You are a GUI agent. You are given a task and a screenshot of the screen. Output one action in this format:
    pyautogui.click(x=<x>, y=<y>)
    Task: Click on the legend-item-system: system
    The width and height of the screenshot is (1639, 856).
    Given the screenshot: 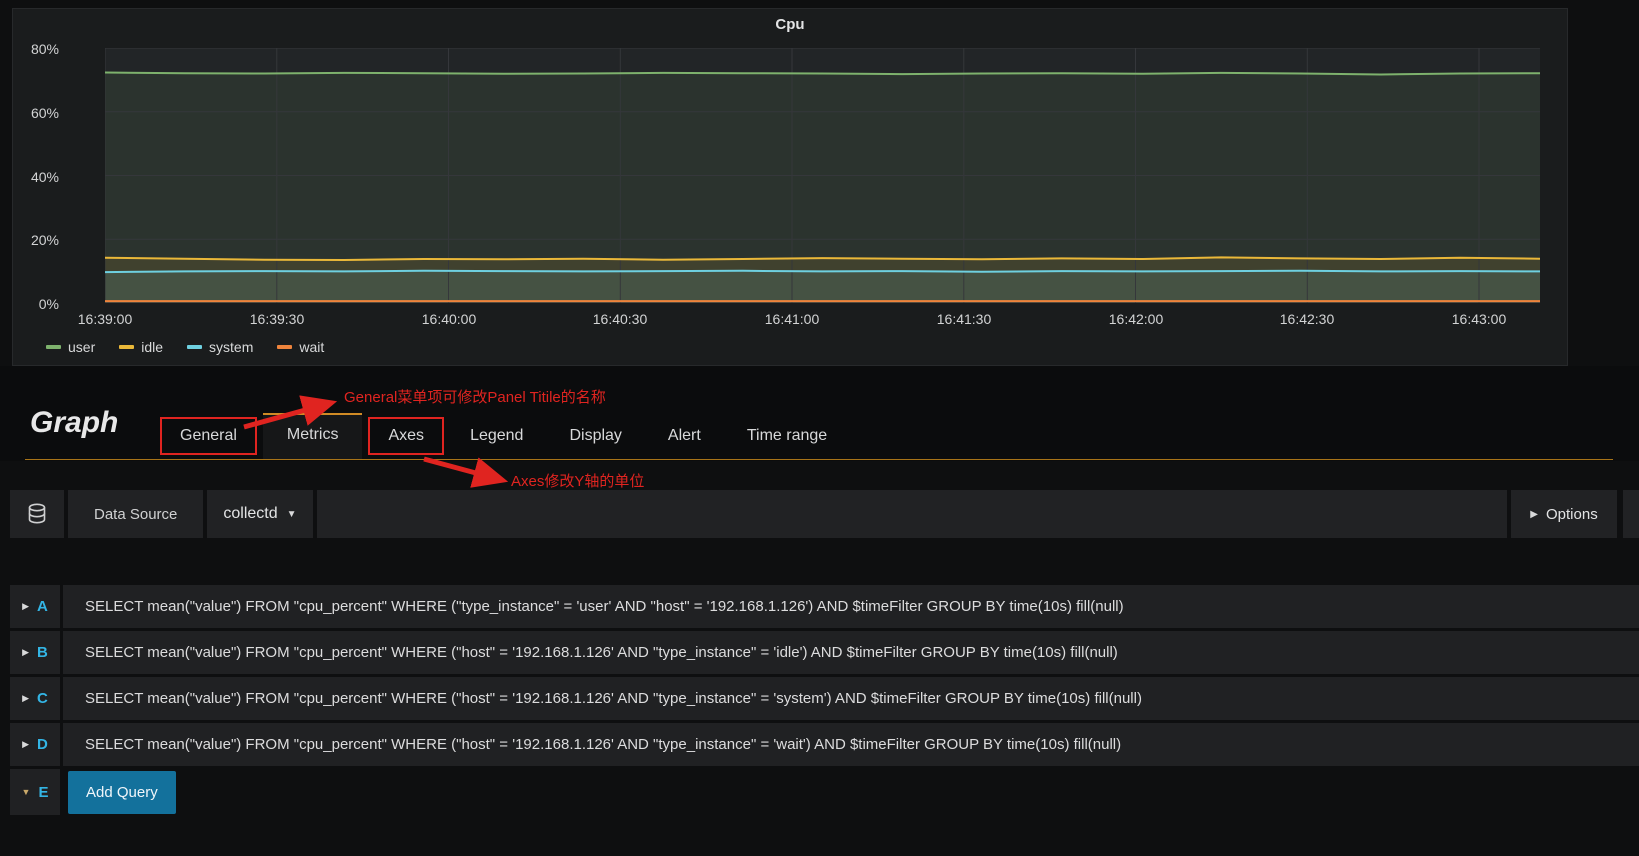 What is the action you would take?
    pyautogui.click(x=220, y=347)
    